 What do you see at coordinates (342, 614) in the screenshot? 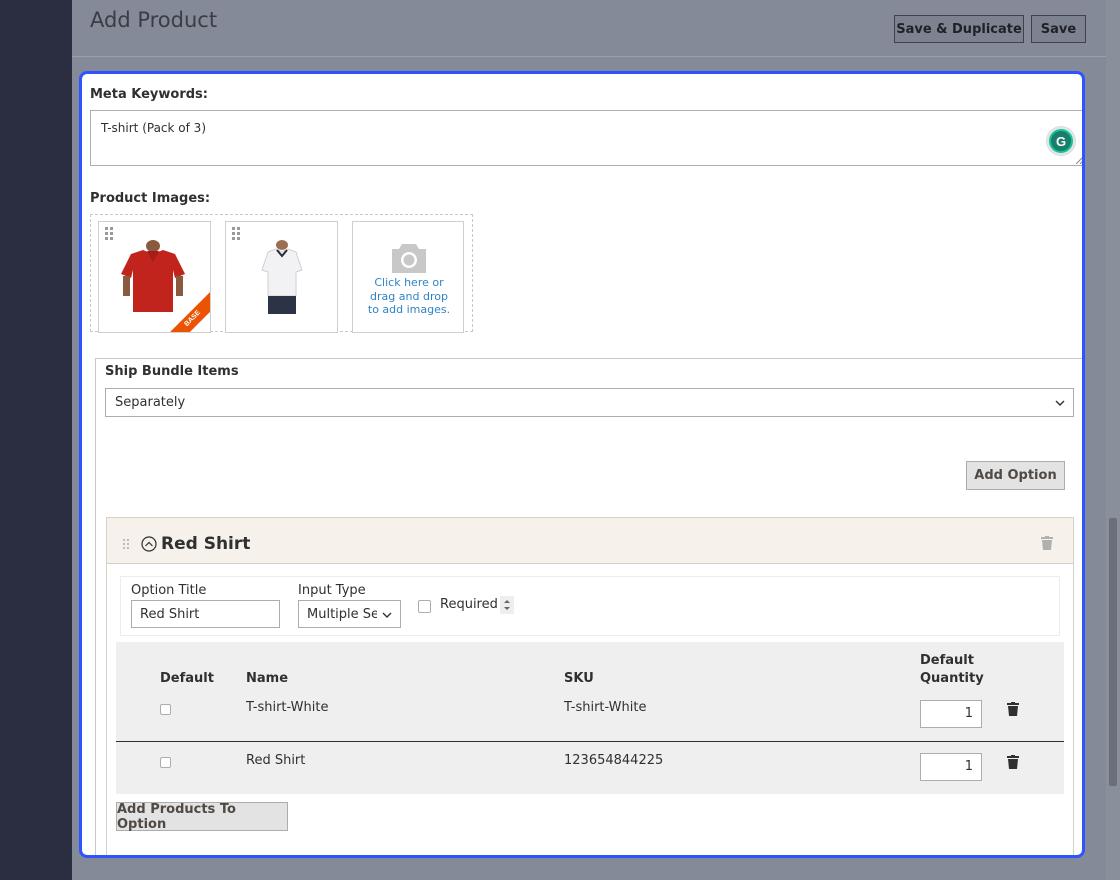
I see `input-type-value: Multiple Select` at bounding box center [342, 614].